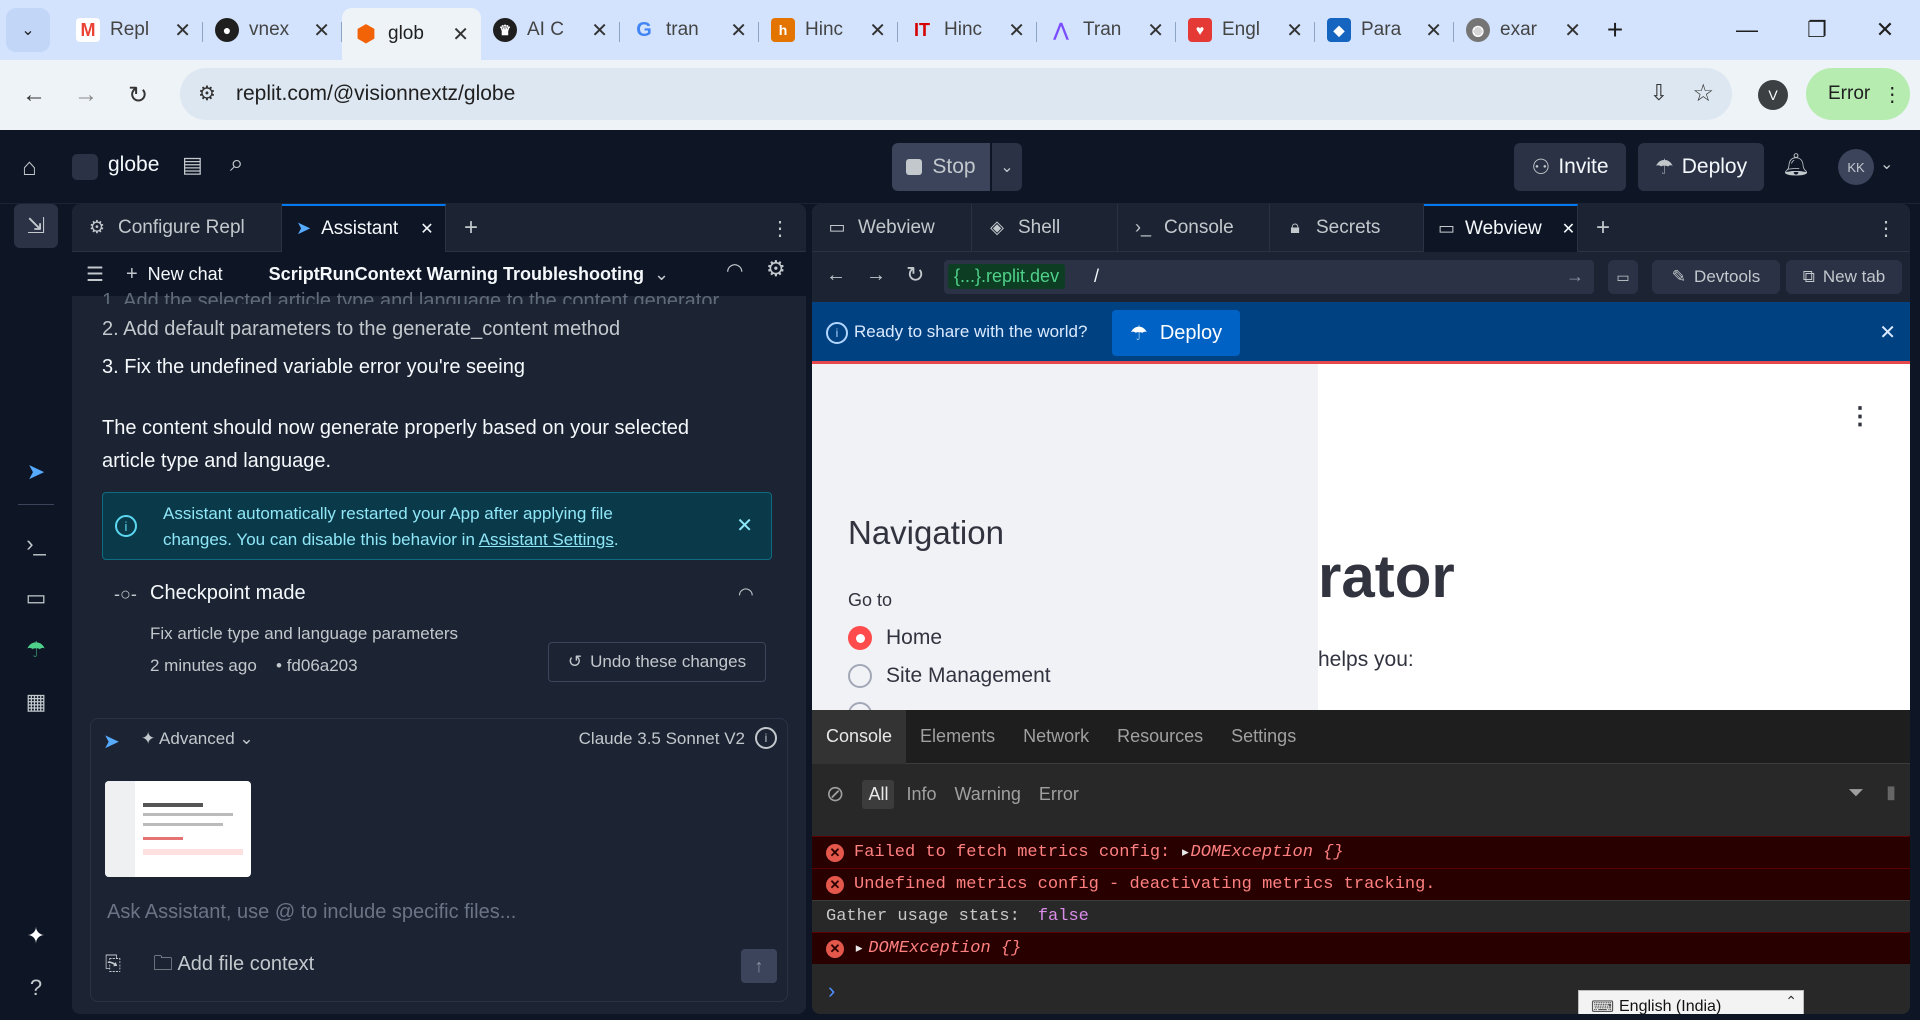 Image resolution: width=1920 pixels, height=1020 pixels. Describe the element at coordinates (1523, 30) in the screenshot. I see `browser-tab: ◍ exar ✕` at that location.